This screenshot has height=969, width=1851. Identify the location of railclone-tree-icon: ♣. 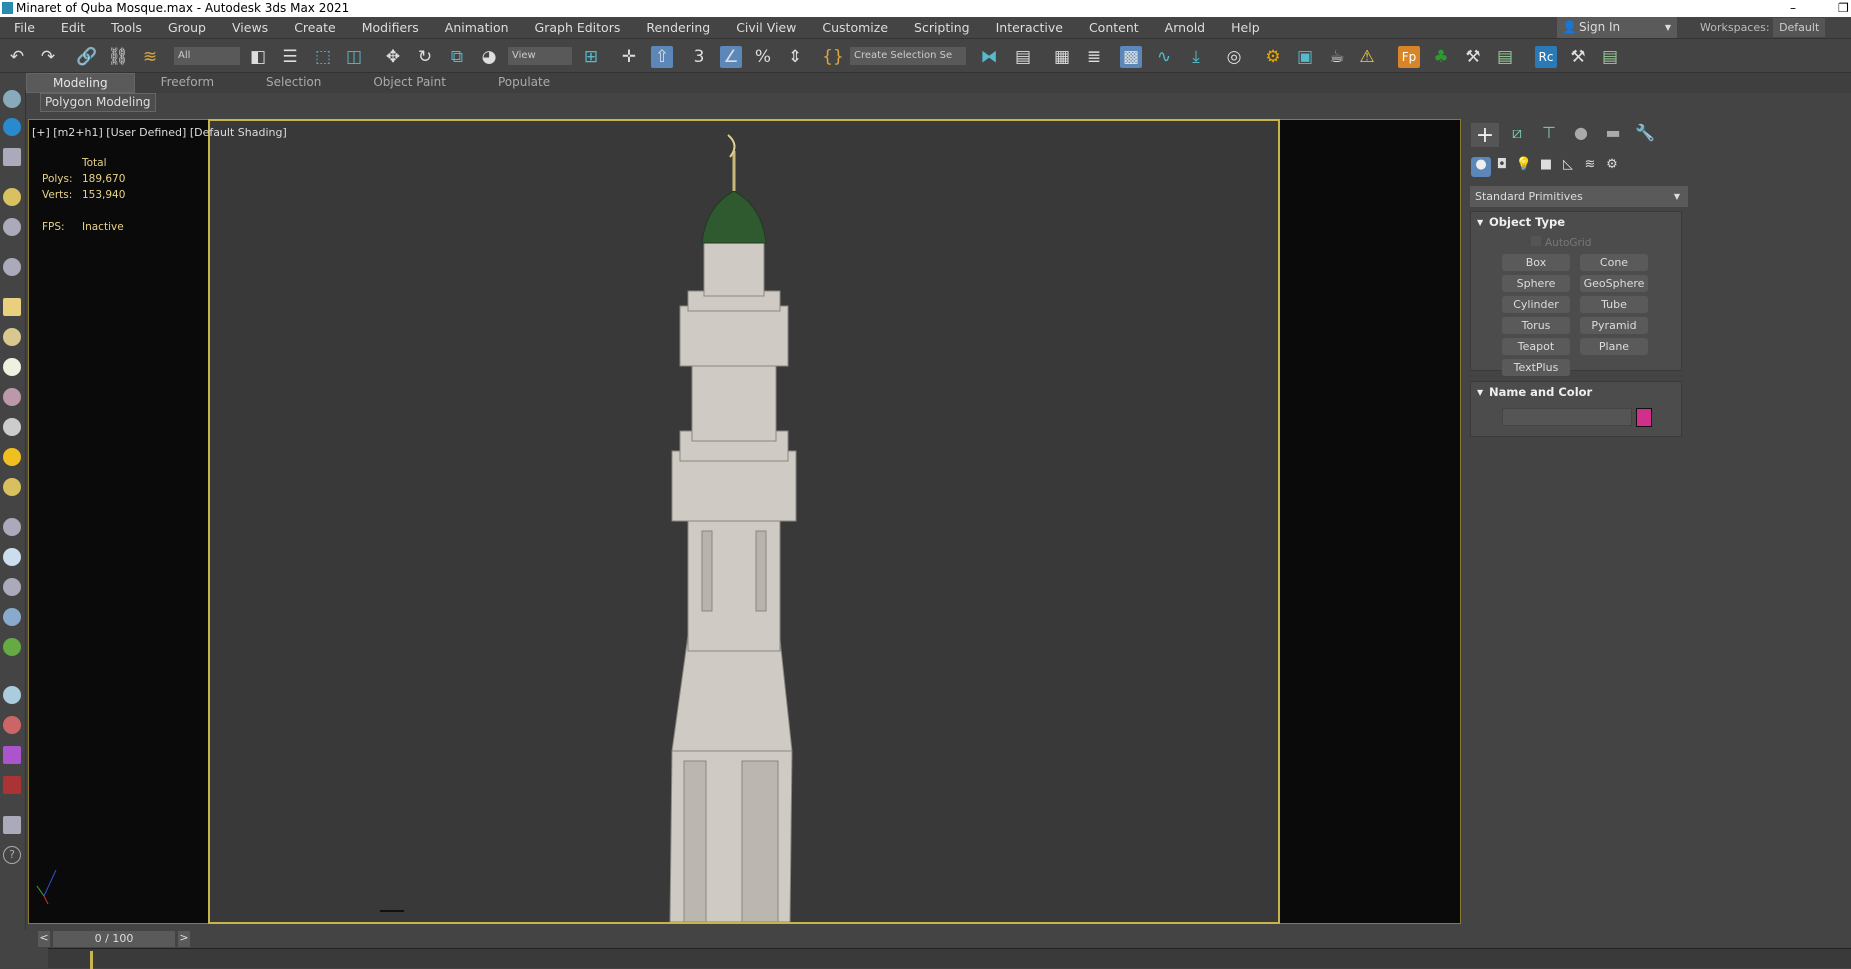
(1441, 57).